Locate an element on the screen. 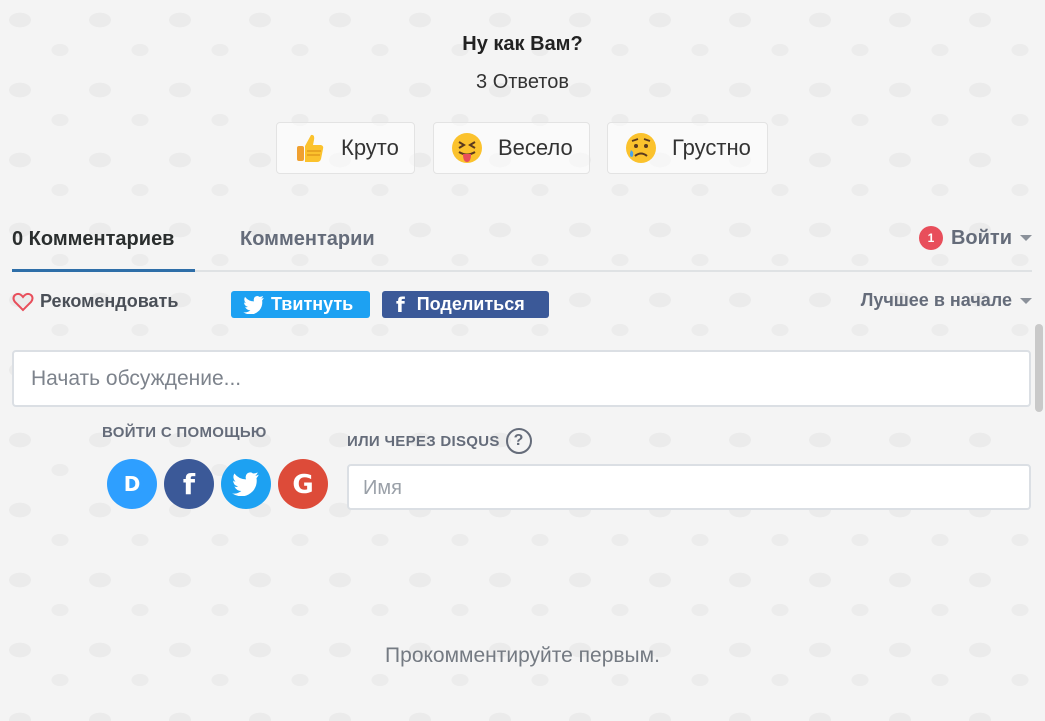  tweet-button: Твитнуть is located at coordinates (300, 304).